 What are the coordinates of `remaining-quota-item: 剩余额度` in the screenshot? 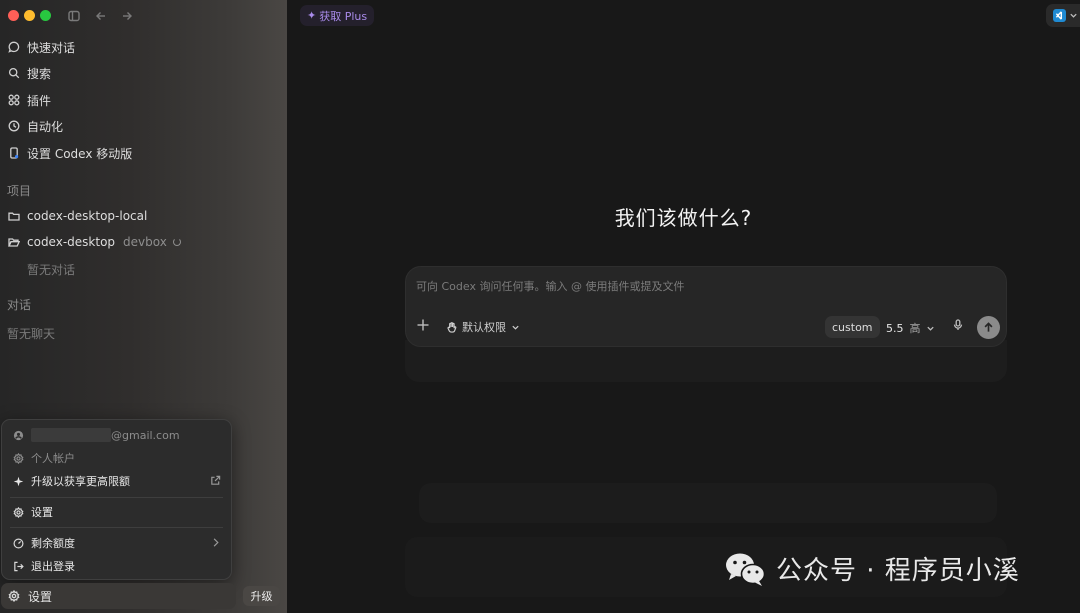 It's located at (116, 543).